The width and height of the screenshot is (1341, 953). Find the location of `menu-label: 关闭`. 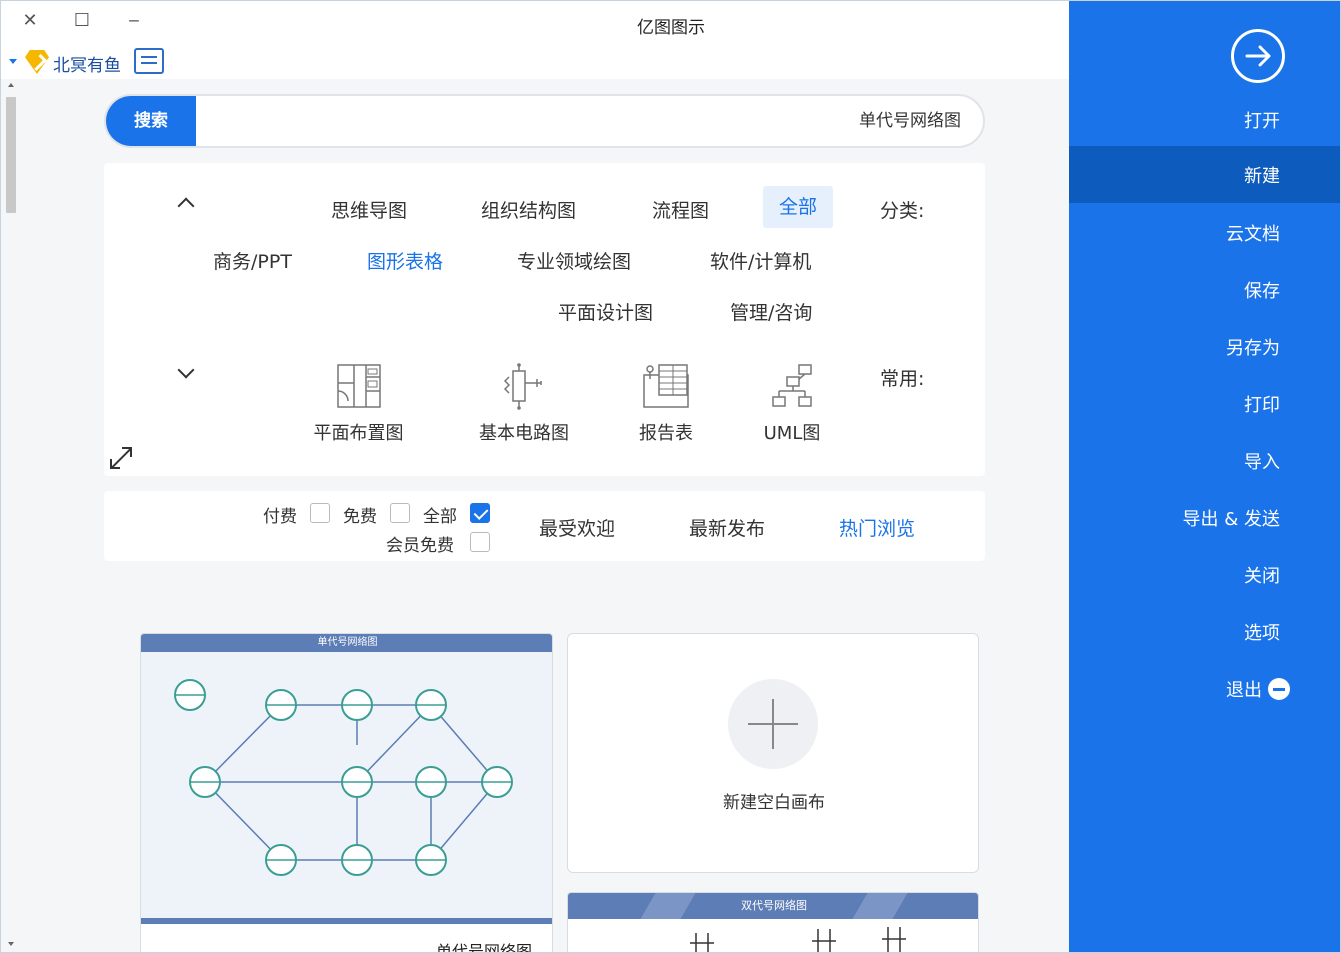

menu-label: 关闭 is located at coordinates (1262, 576).